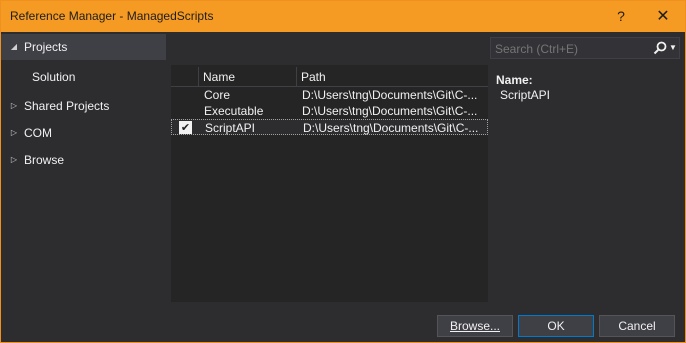 Image resolution: width=686 pixels, height=343 pixels. What do you see at coordinates (83, 160) in the screenshot?
I see `nav-item-browse: ▷ Browse` at bounding box center [83, 160].